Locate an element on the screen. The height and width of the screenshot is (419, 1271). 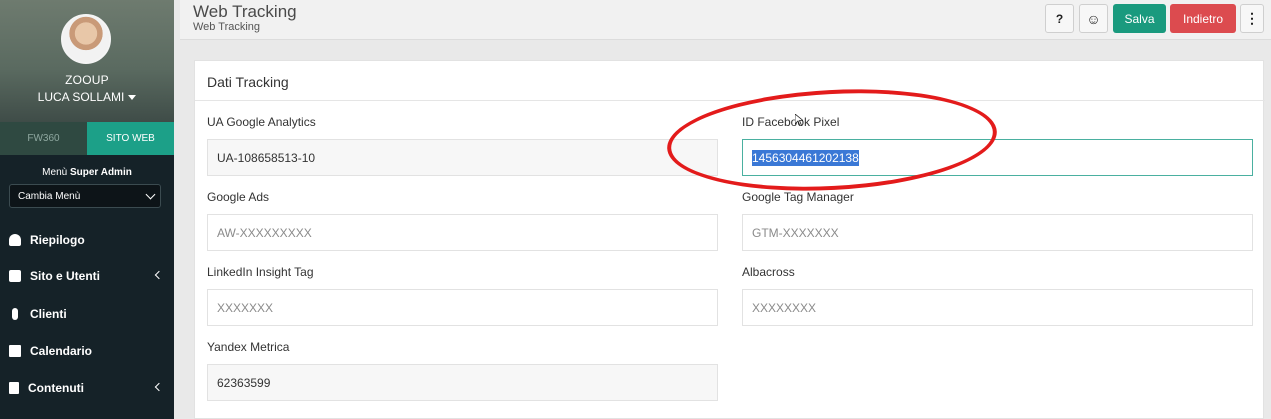
card-title: Dati Tracking is located at coordinates (248, 82).